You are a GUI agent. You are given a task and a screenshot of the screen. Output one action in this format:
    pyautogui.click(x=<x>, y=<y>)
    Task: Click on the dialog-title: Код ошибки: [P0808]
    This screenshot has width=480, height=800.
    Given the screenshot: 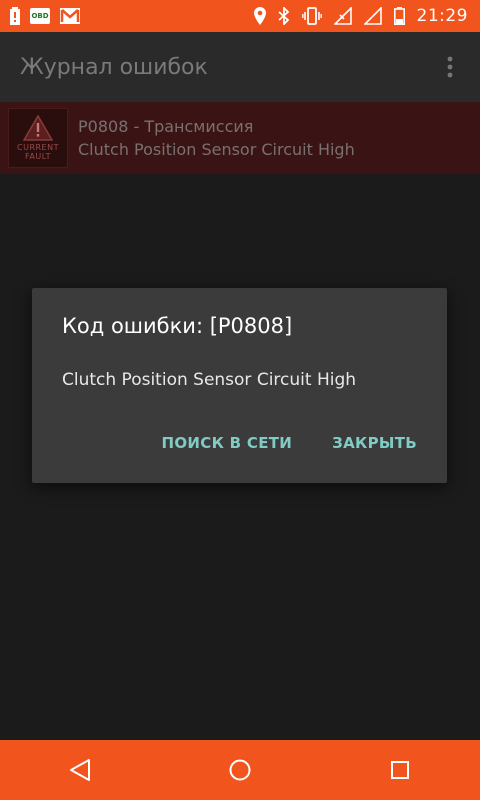 What is the action you would take?
    pyautogui.click(x=177, y=326)
    